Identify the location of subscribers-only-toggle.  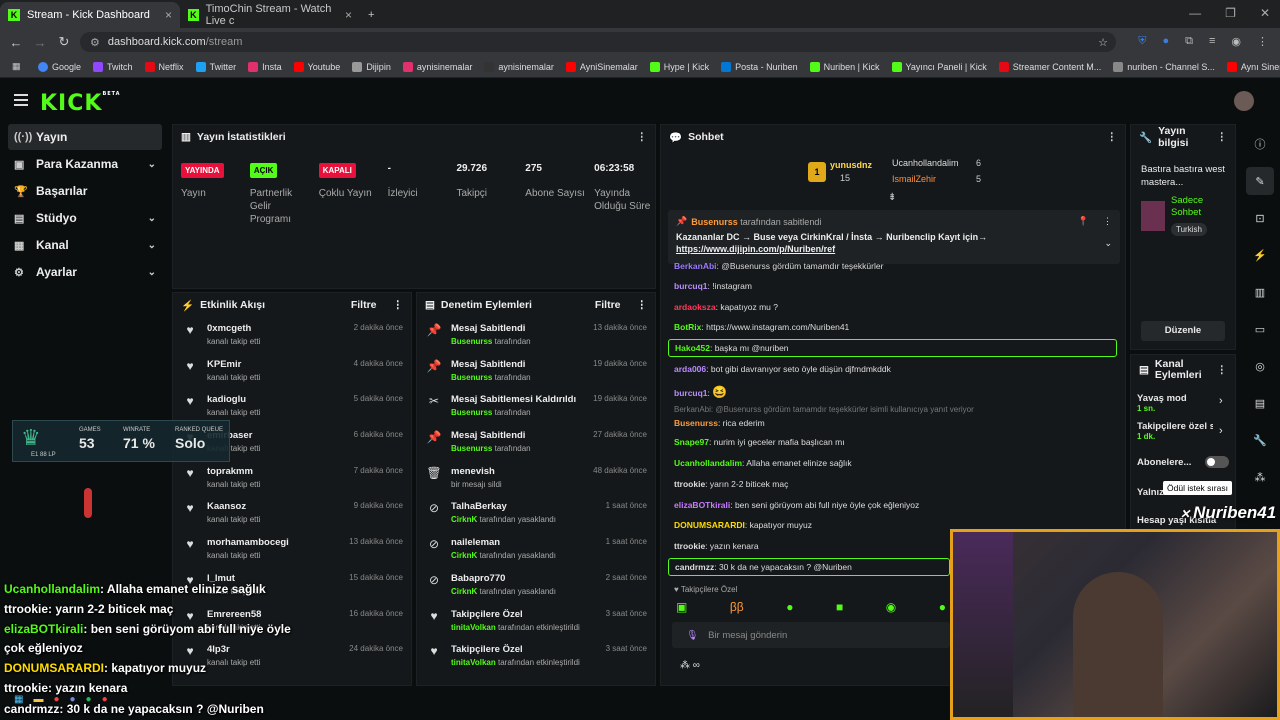
(1217, 462).